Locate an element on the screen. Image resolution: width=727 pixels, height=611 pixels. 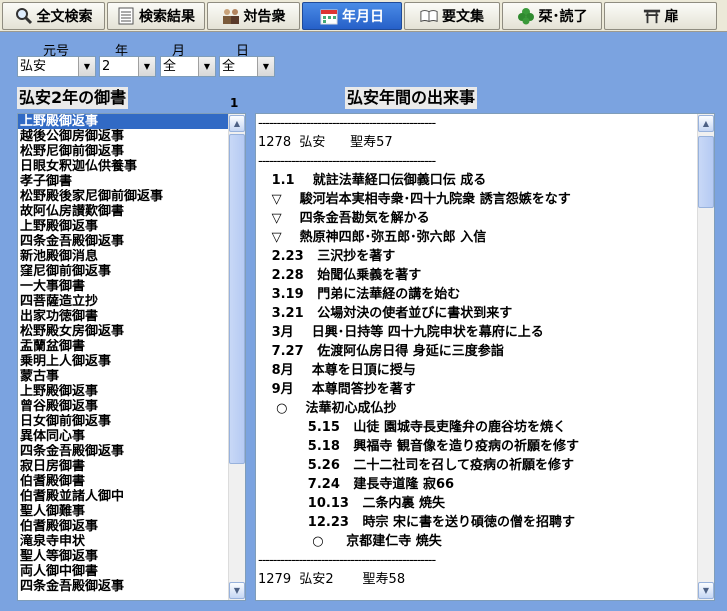
tab-date: 年月日 is located at coordinates (352, 16).